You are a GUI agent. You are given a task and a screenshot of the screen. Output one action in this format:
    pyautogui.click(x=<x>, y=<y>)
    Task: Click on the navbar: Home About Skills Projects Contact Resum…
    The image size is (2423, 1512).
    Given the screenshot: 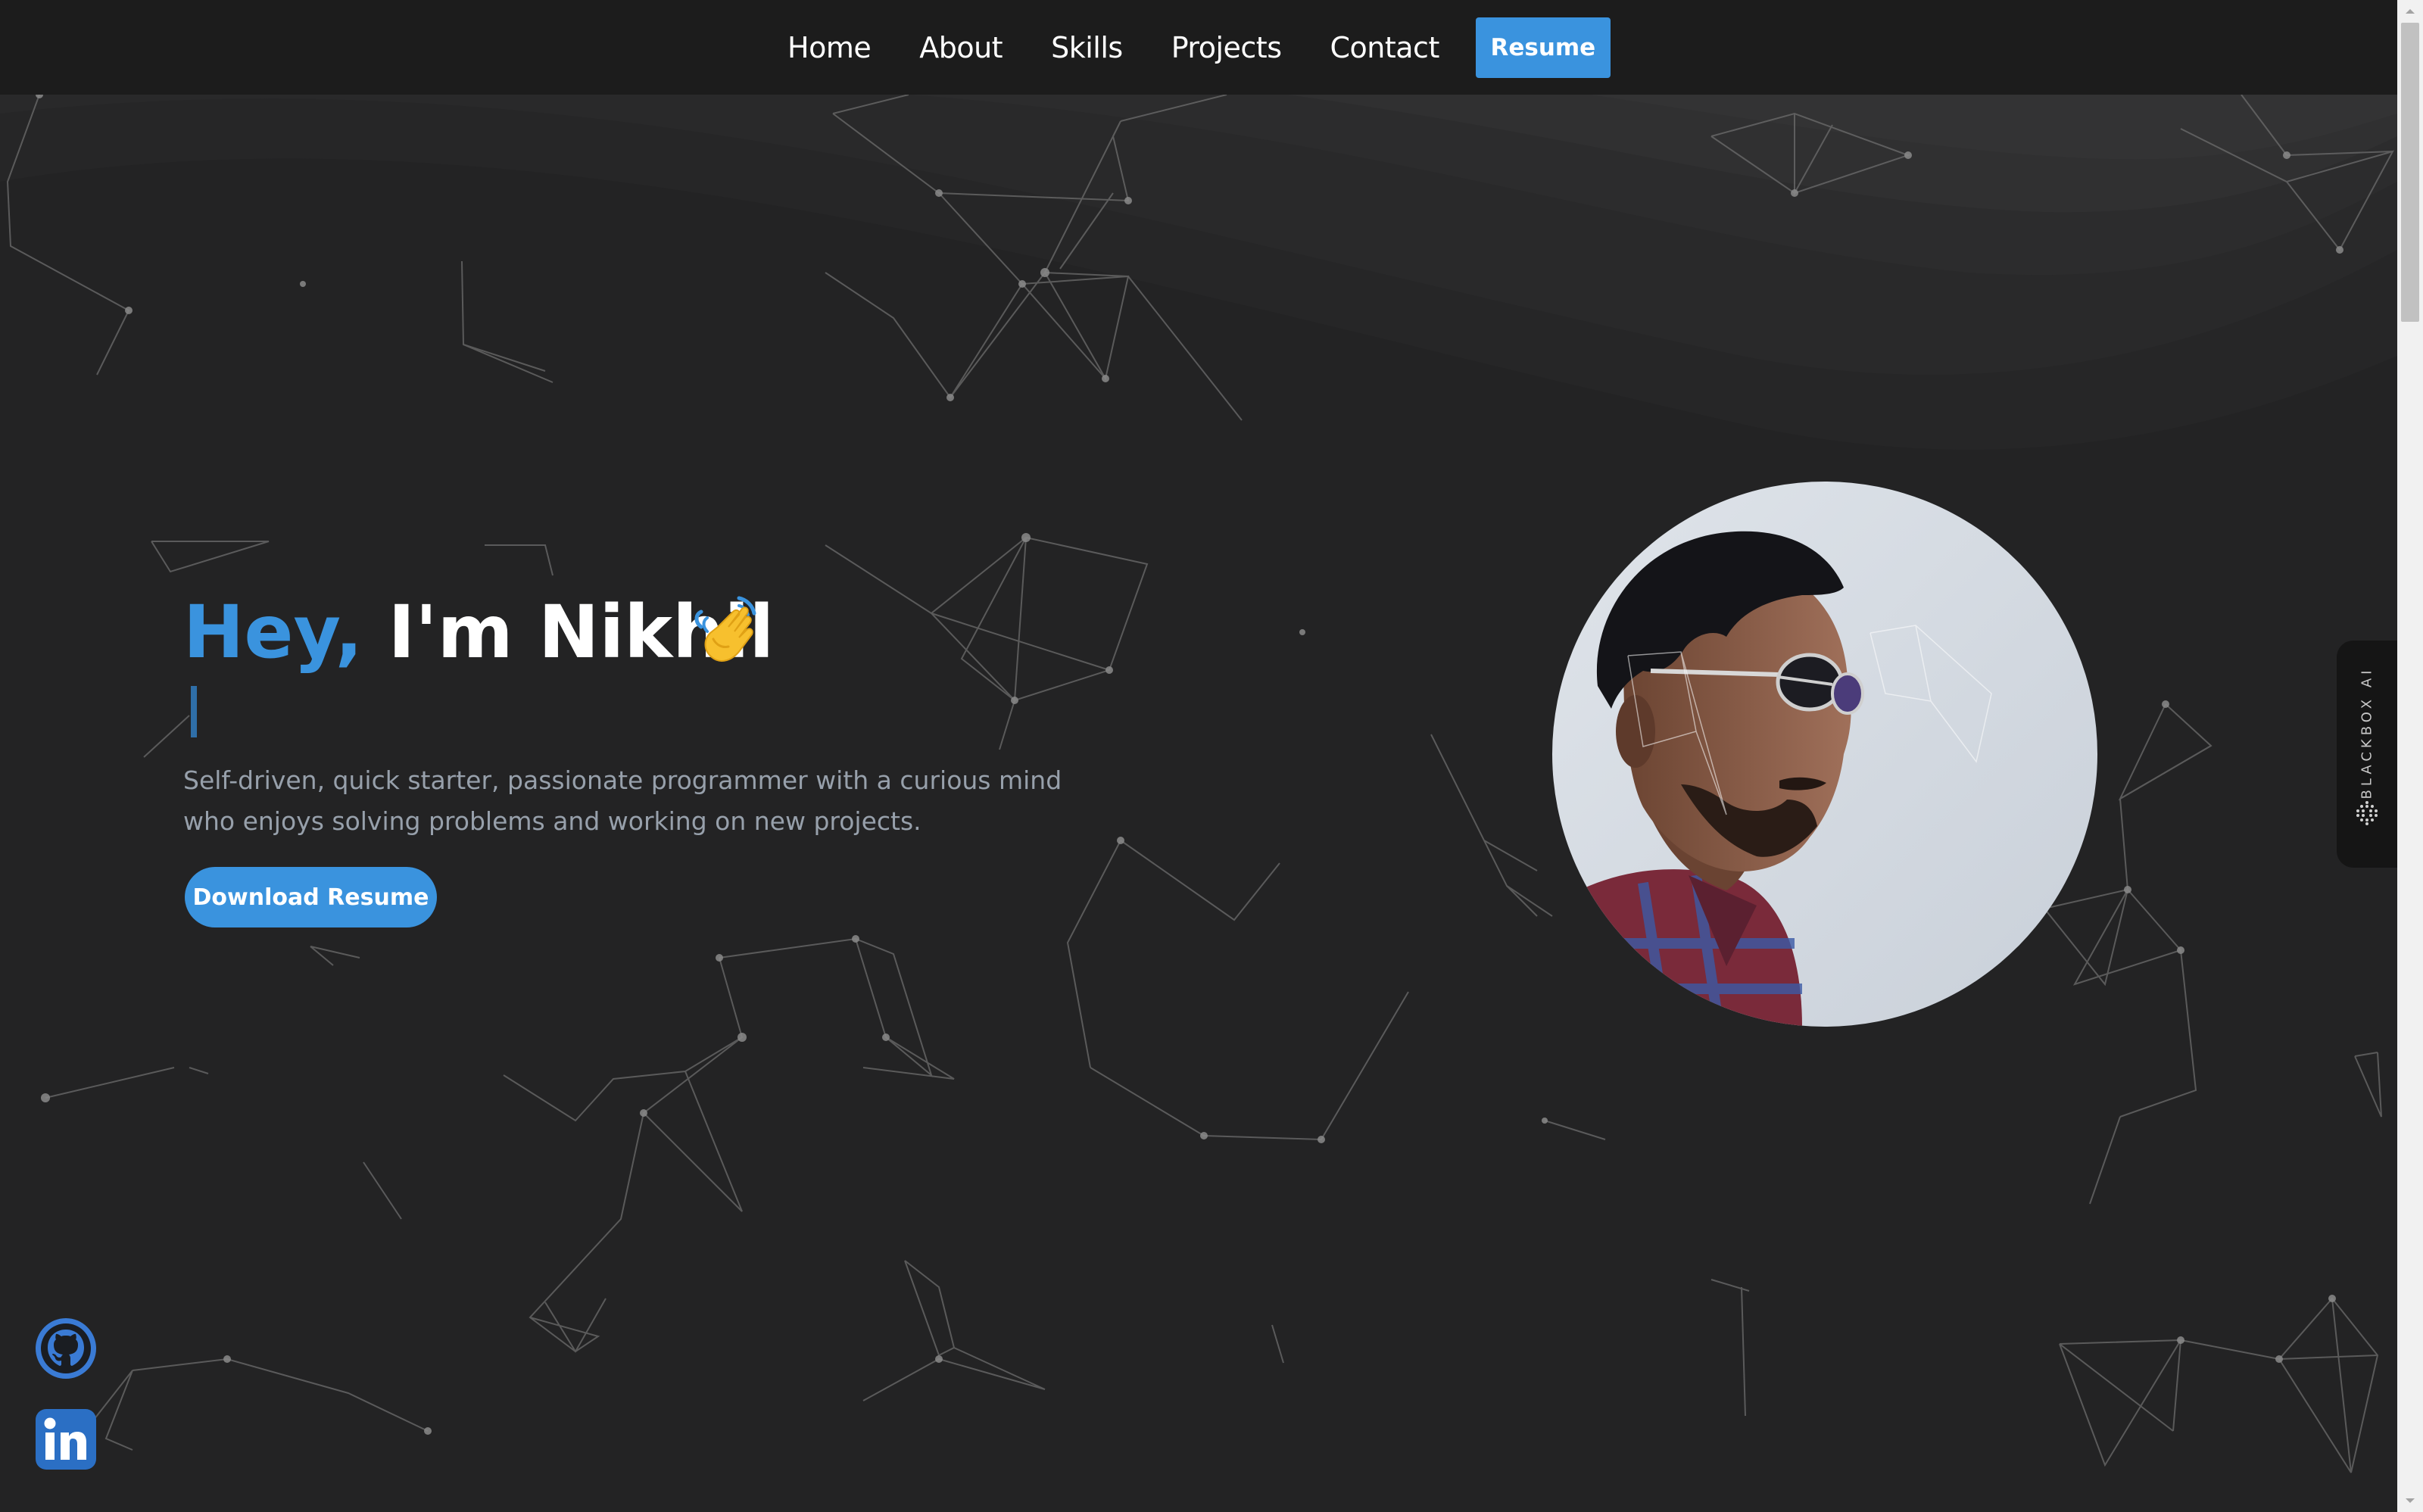 What is the action you would take?
    pyautogui.click(x=1198, y=48)
    